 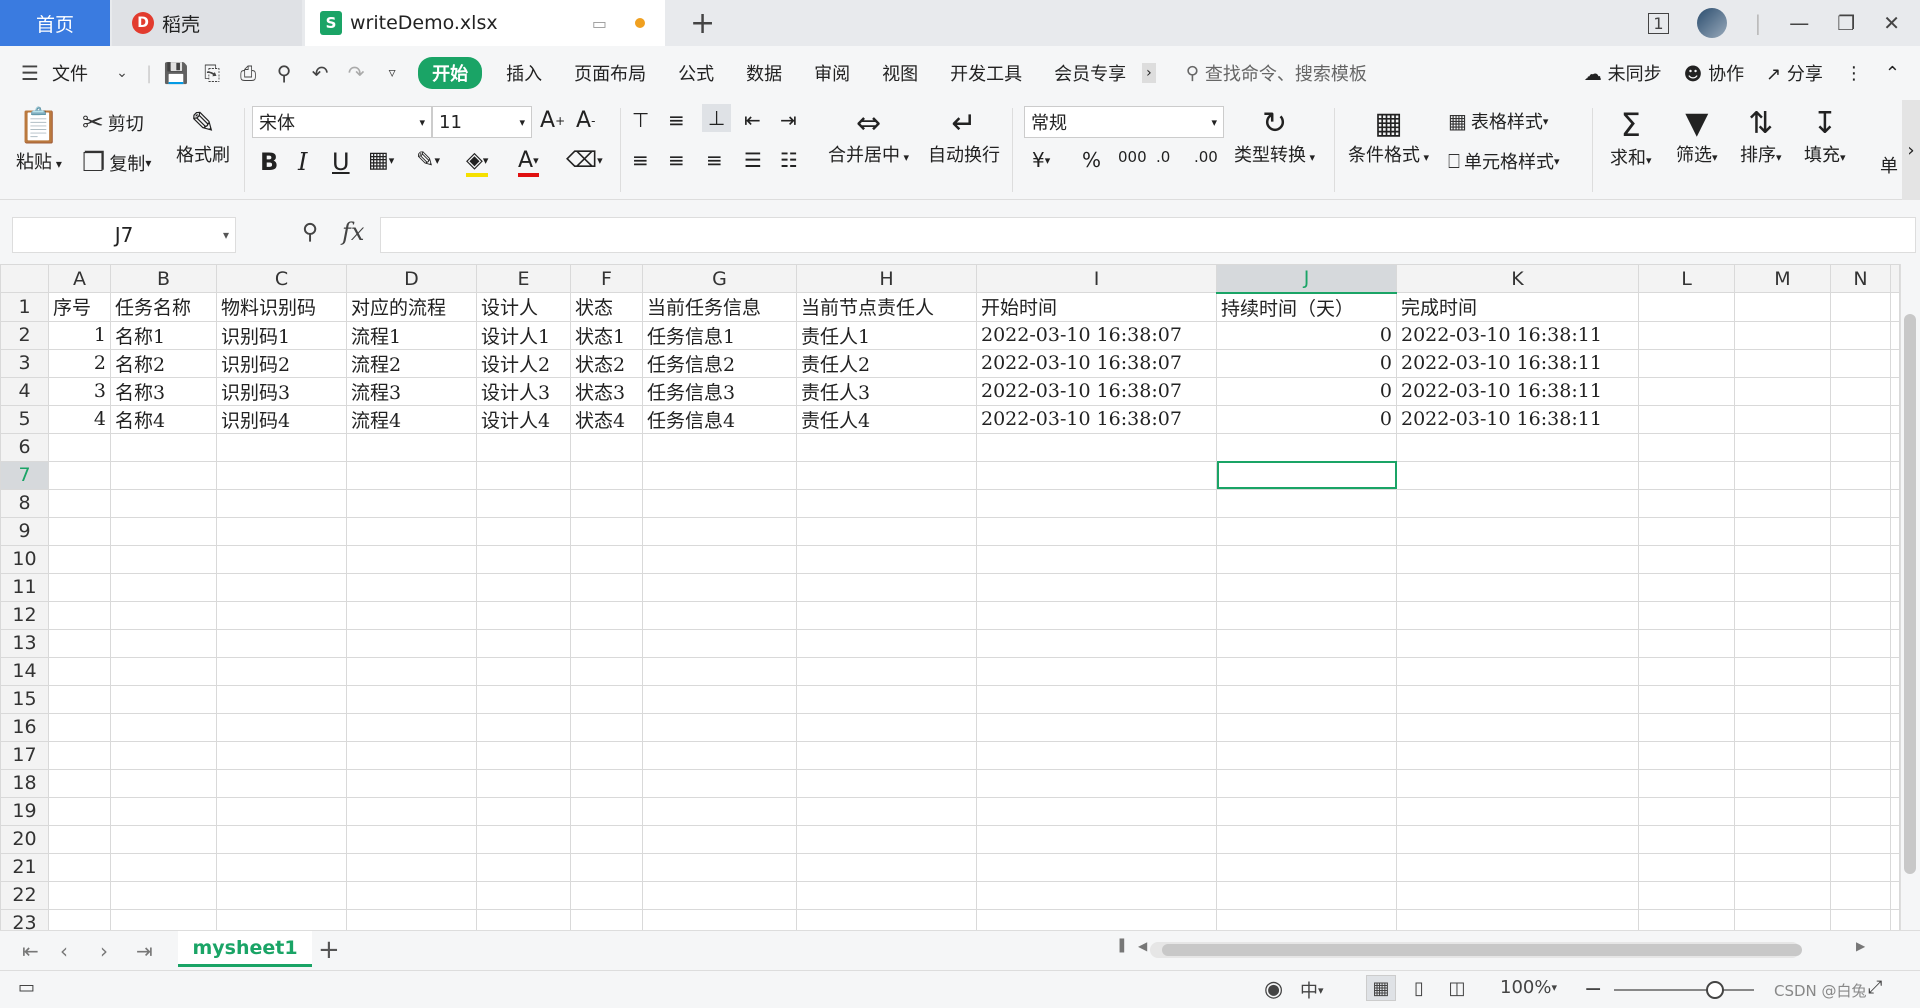 I want to click on tab-document: S writeDemo.xlsx ▭, so click(x=485, y=23).